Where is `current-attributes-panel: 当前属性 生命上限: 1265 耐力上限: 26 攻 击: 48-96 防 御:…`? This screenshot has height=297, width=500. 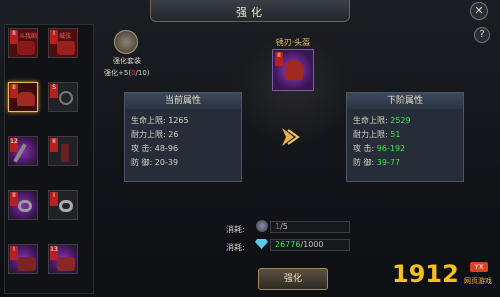
current-attributes-panel: 当前属性 生命上限: 1265 耐力上限: 26 攻 击: 48-96 防 御:… is located at coordinates (183, 137).